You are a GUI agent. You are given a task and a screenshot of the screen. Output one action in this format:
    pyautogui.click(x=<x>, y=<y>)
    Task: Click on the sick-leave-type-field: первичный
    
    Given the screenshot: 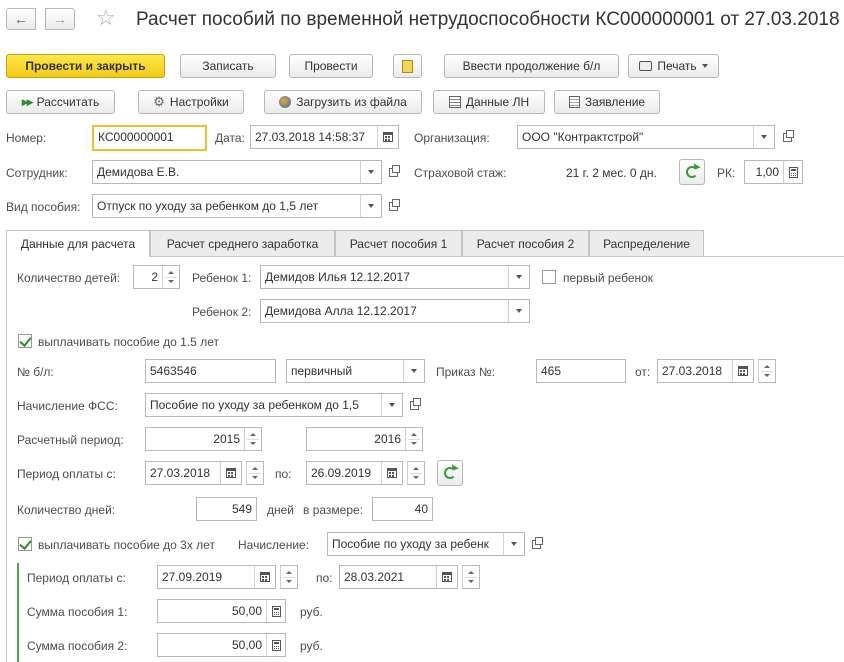 What is the action you would take?
    pyautogui.click(x=345, y=371)
    